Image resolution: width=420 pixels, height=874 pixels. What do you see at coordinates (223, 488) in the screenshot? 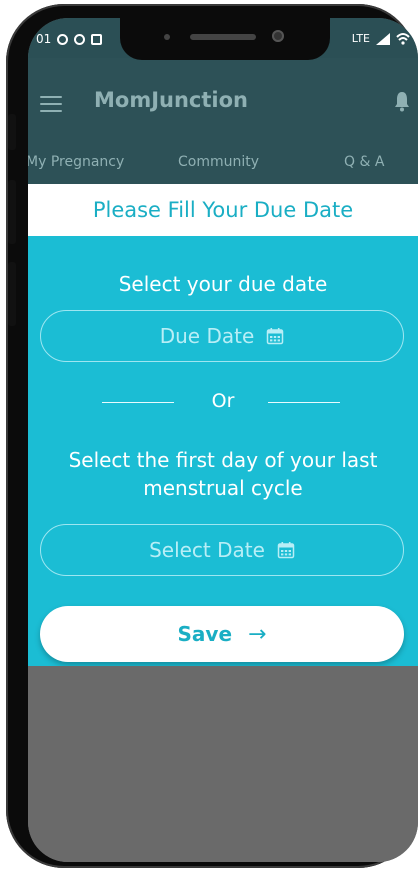
I see `last-cycle-label-line2: menstrual cycle` at bounding box center [223, 488].